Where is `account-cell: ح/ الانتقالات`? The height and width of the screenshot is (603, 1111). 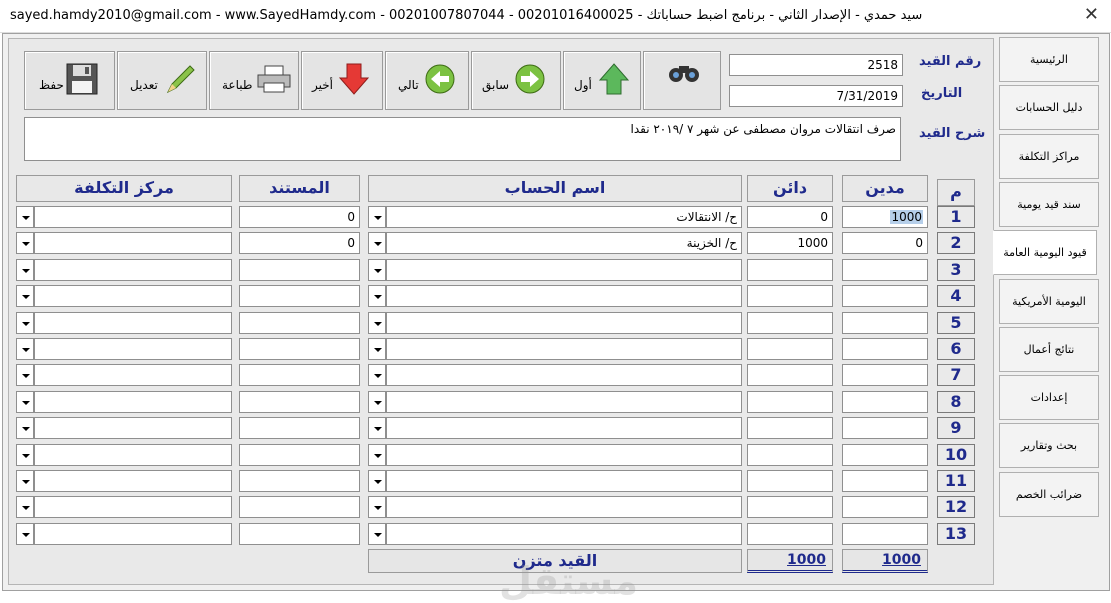
account-cell: ح/ الانتقالات is located at coordinates (564, 217).